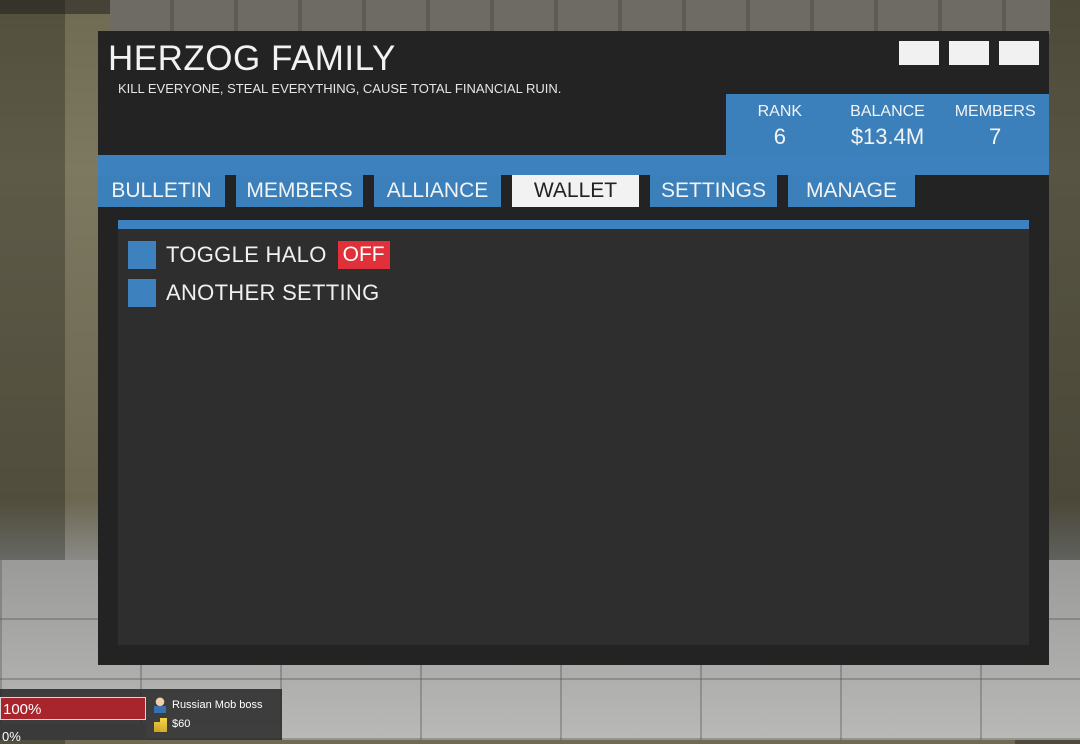 The height and width of the screenshot is (744, 1080). What do you see at coordinates (851, 191) in the screenshot?
I see `tab-manage: MANAGE` at bounding box center [851, 191].